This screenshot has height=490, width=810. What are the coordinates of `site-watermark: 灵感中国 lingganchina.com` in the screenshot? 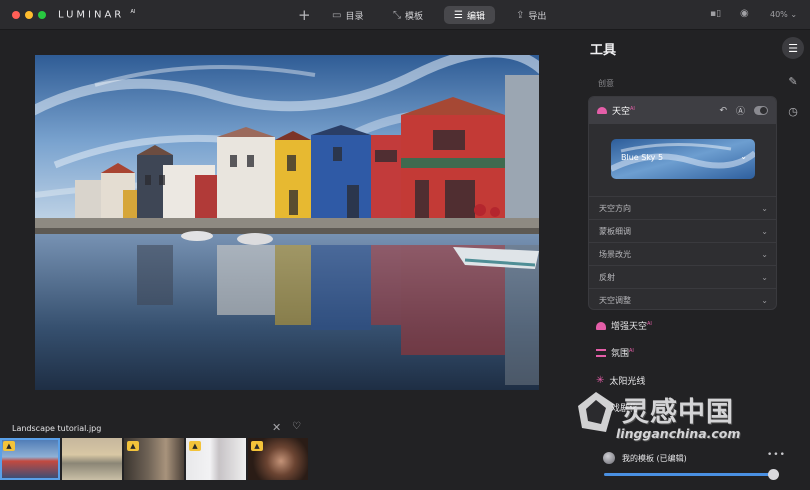 It's located at (683, 416).